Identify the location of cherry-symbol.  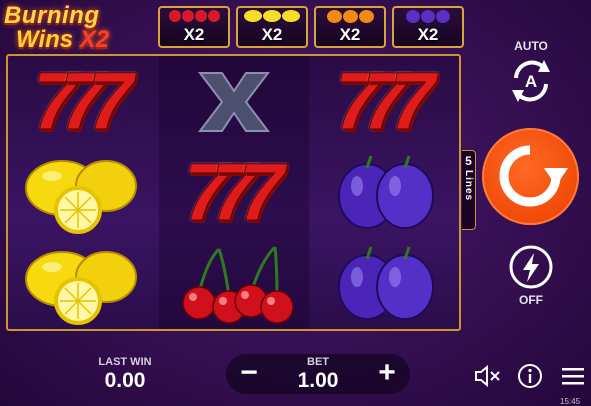
(234, 283).